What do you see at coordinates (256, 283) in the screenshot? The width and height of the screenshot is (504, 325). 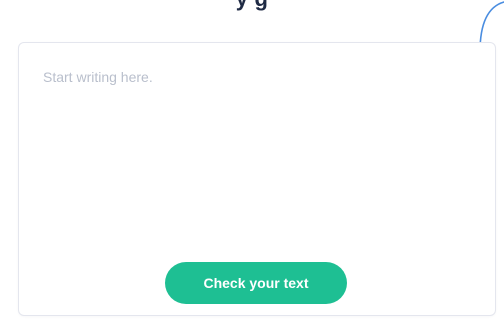 I see `check-text-button: Check your text` at bounding box center [256, 283].